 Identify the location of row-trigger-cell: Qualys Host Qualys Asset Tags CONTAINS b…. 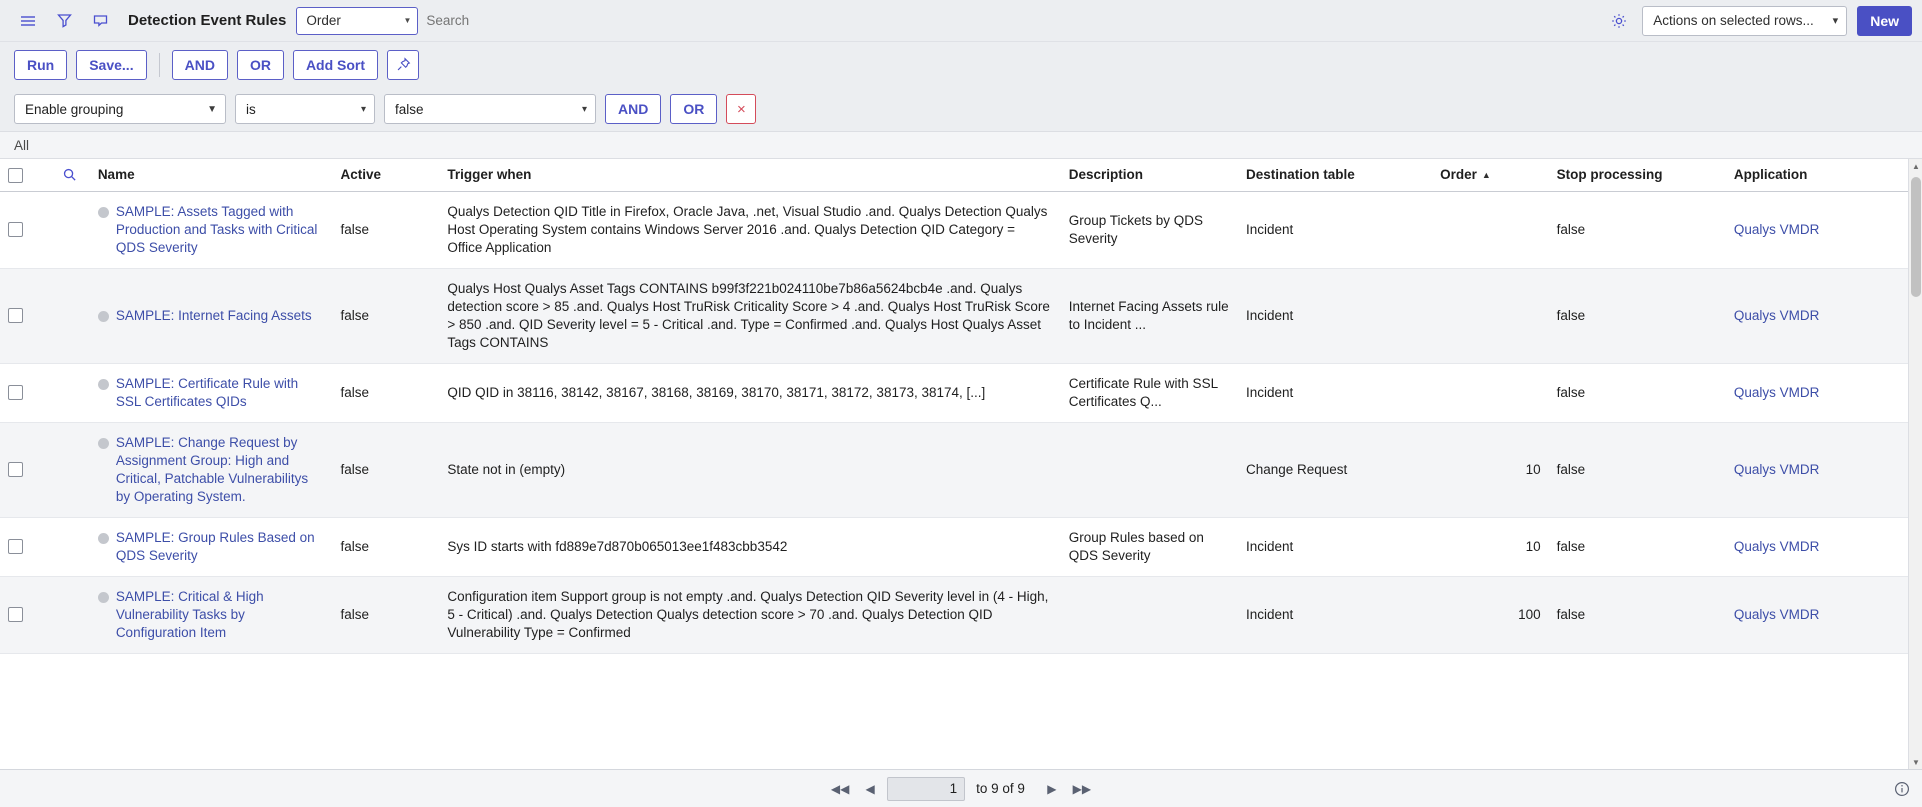
(750, 316).